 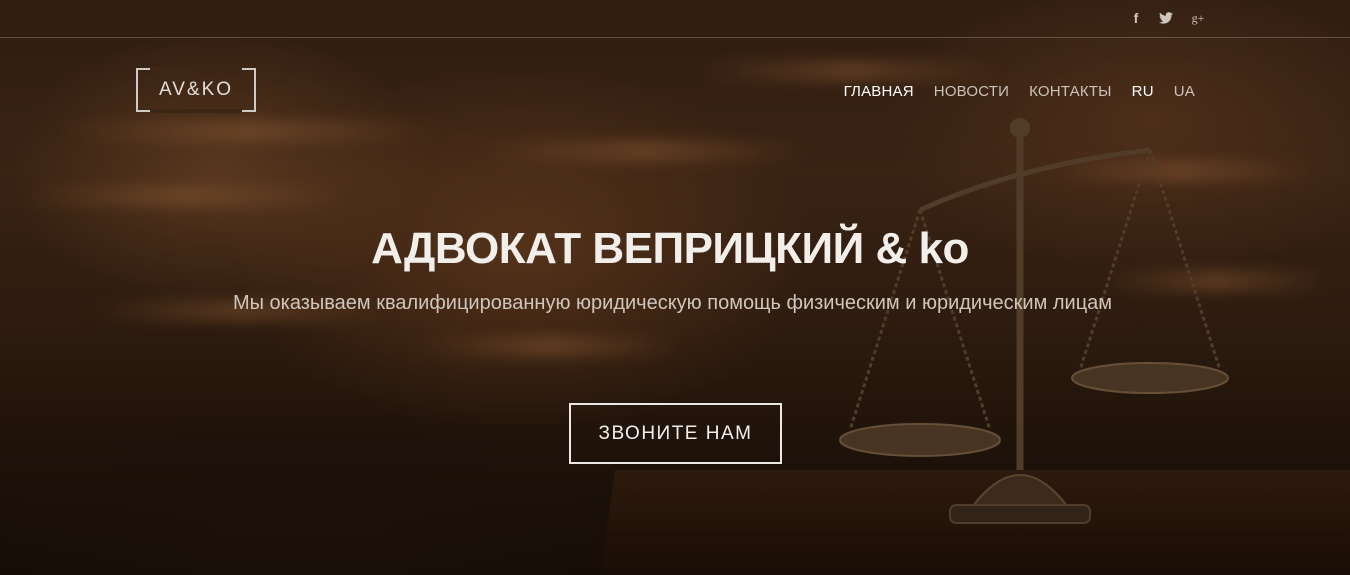 I want to click on hero-title: АДВОКАТ ВЕПРИЦКИЙ & ko, so click(x=670, y=248).